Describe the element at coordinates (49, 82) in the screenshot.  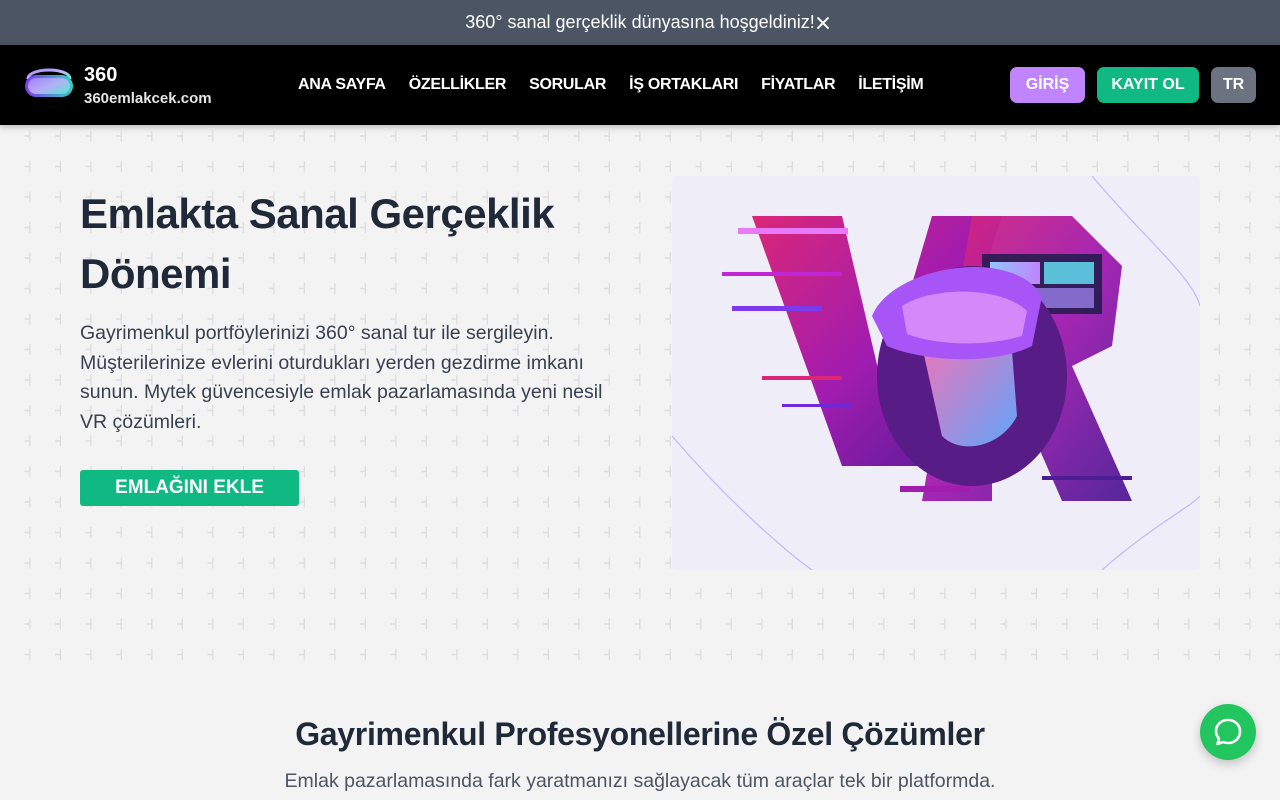
I see `vr-headset-logo-icon` at that location.